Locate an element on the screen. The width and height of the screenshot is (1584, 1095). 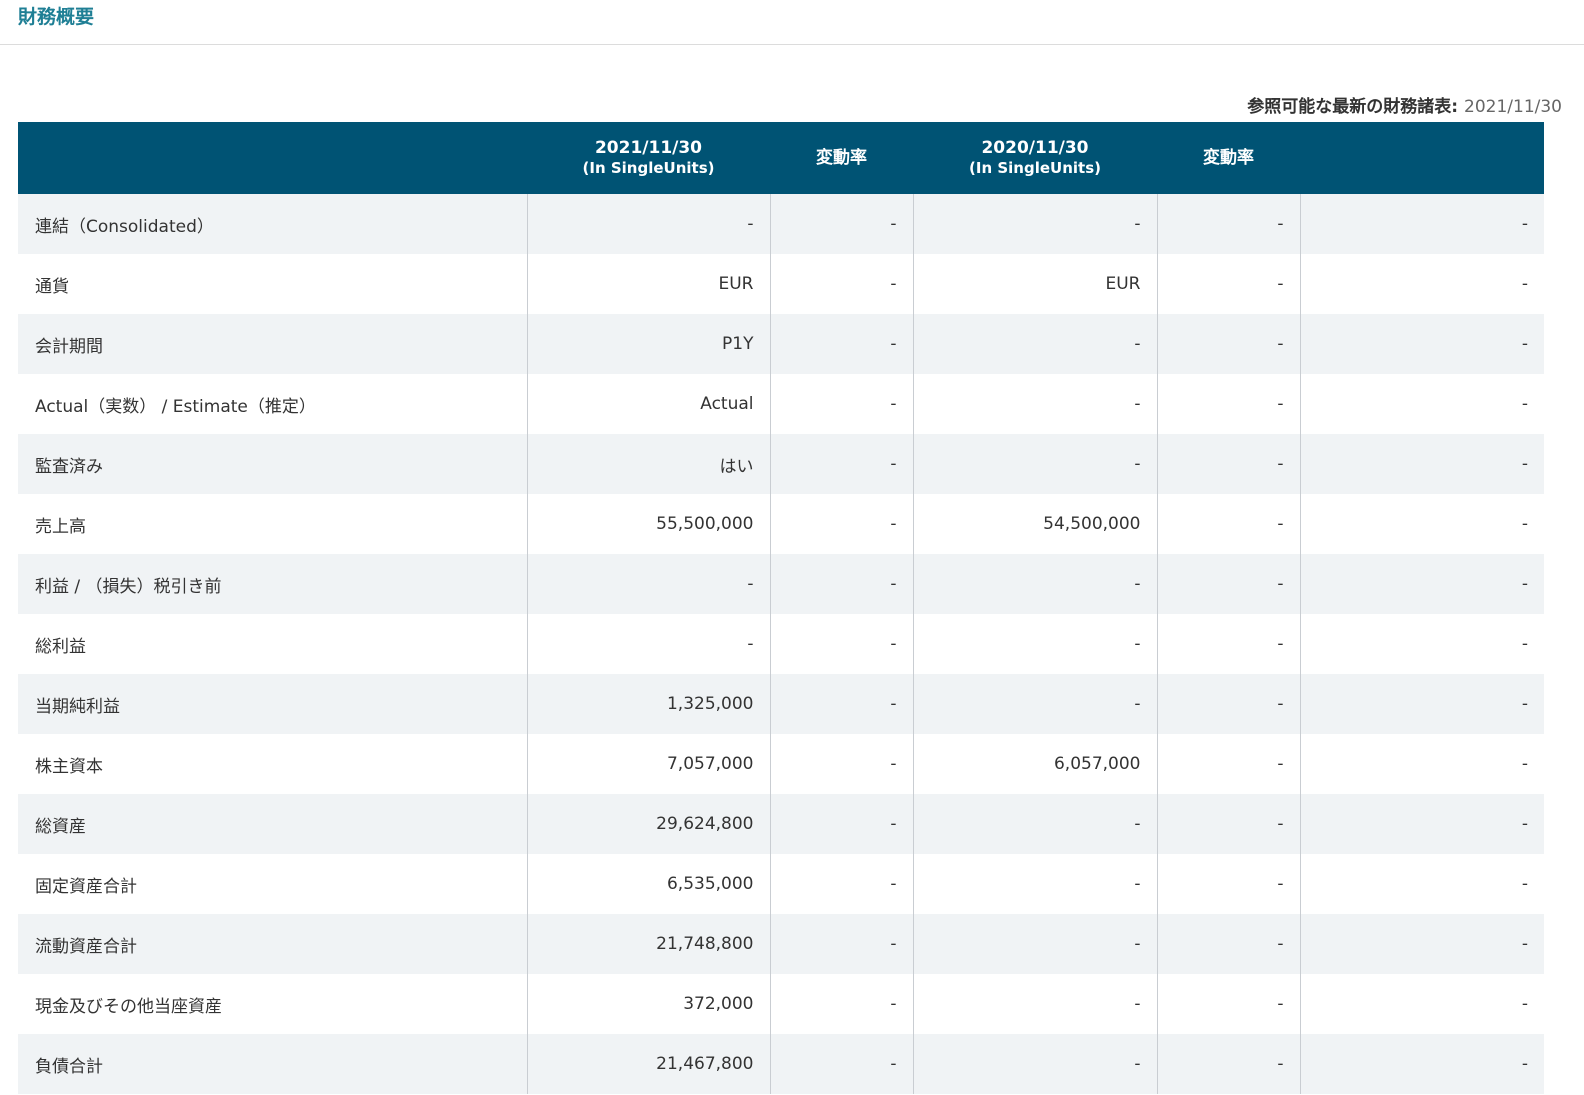
row-value-cell: 6,535,000 is located at coordinates (648, 884).